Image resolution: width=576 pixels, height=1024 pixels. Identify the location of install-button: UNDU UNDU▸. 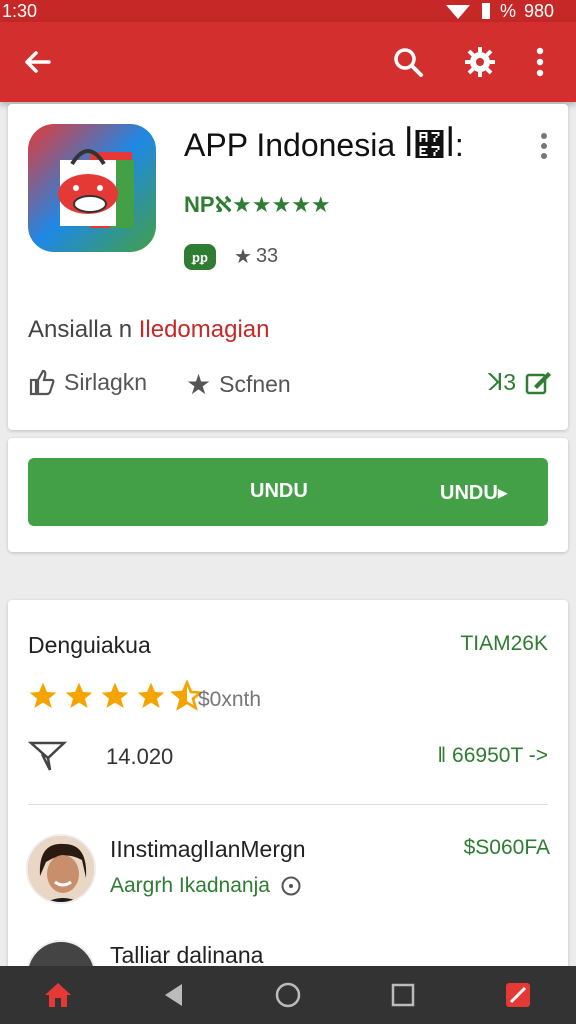
(288, 492).